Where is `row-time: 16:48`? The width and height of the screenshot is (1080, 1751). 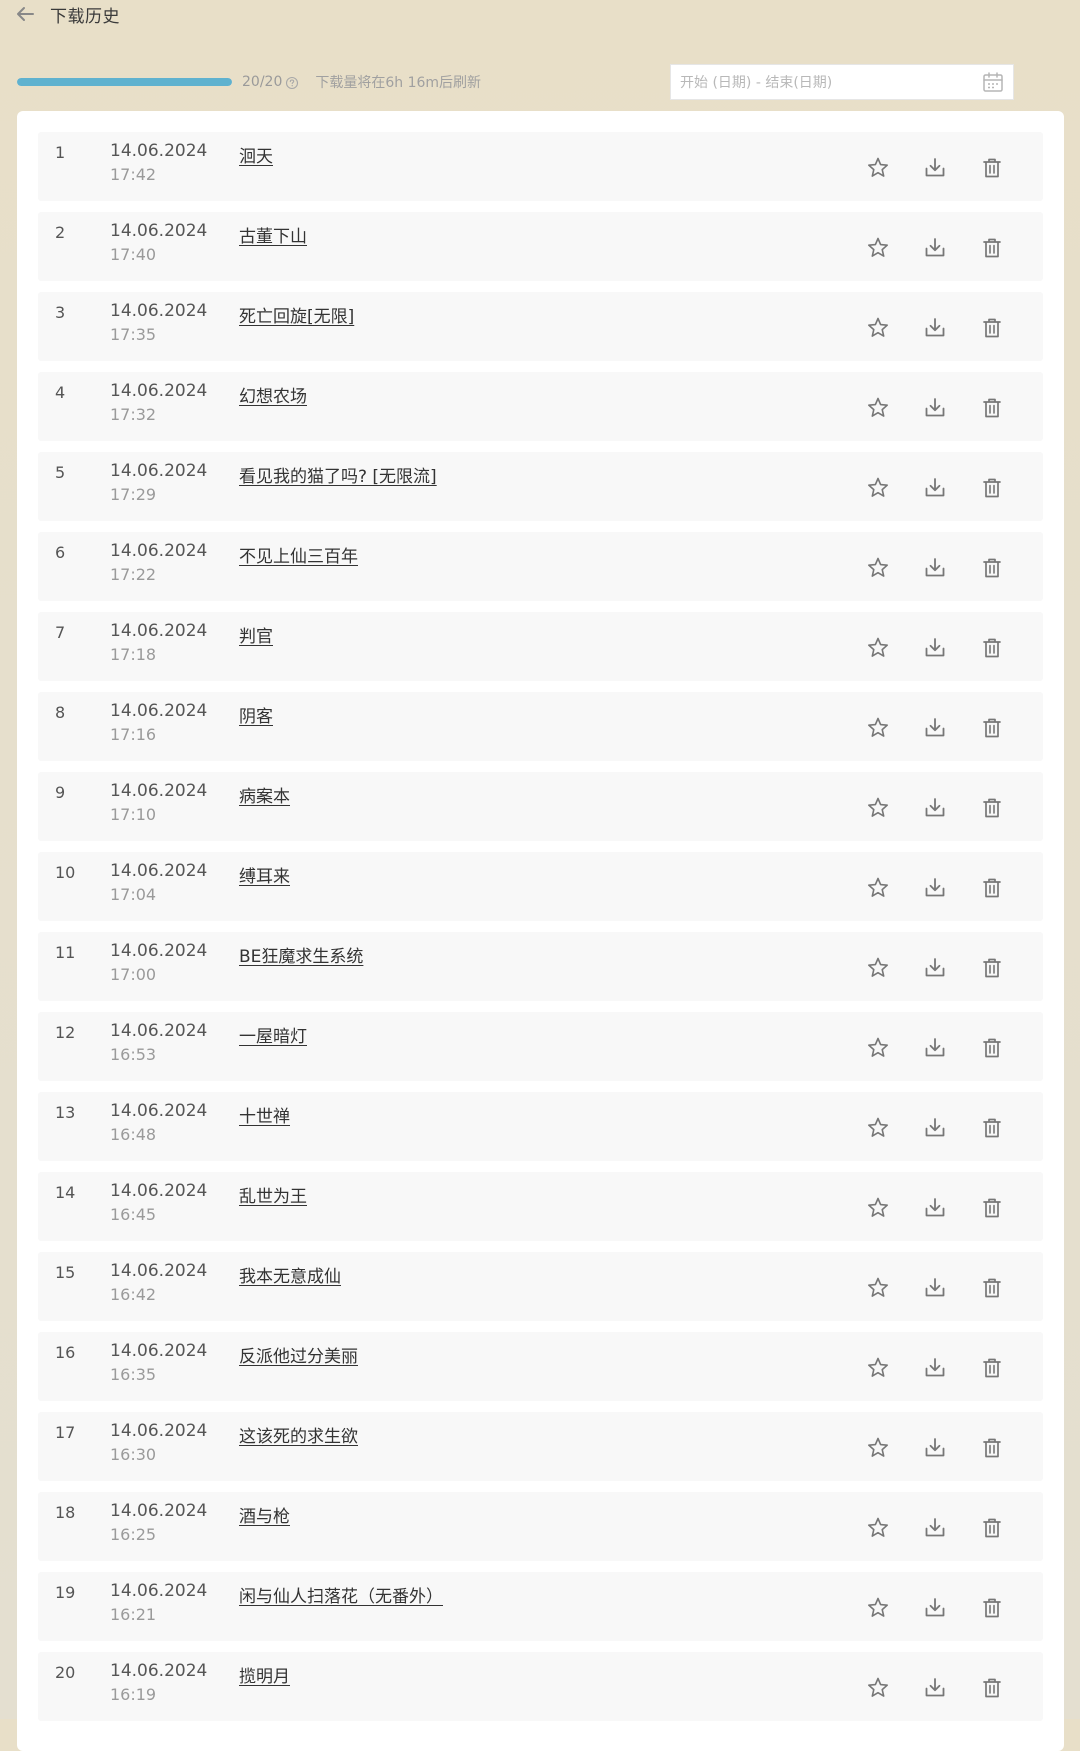
row-time: 16:48 is located at coordinates (133, 1134).